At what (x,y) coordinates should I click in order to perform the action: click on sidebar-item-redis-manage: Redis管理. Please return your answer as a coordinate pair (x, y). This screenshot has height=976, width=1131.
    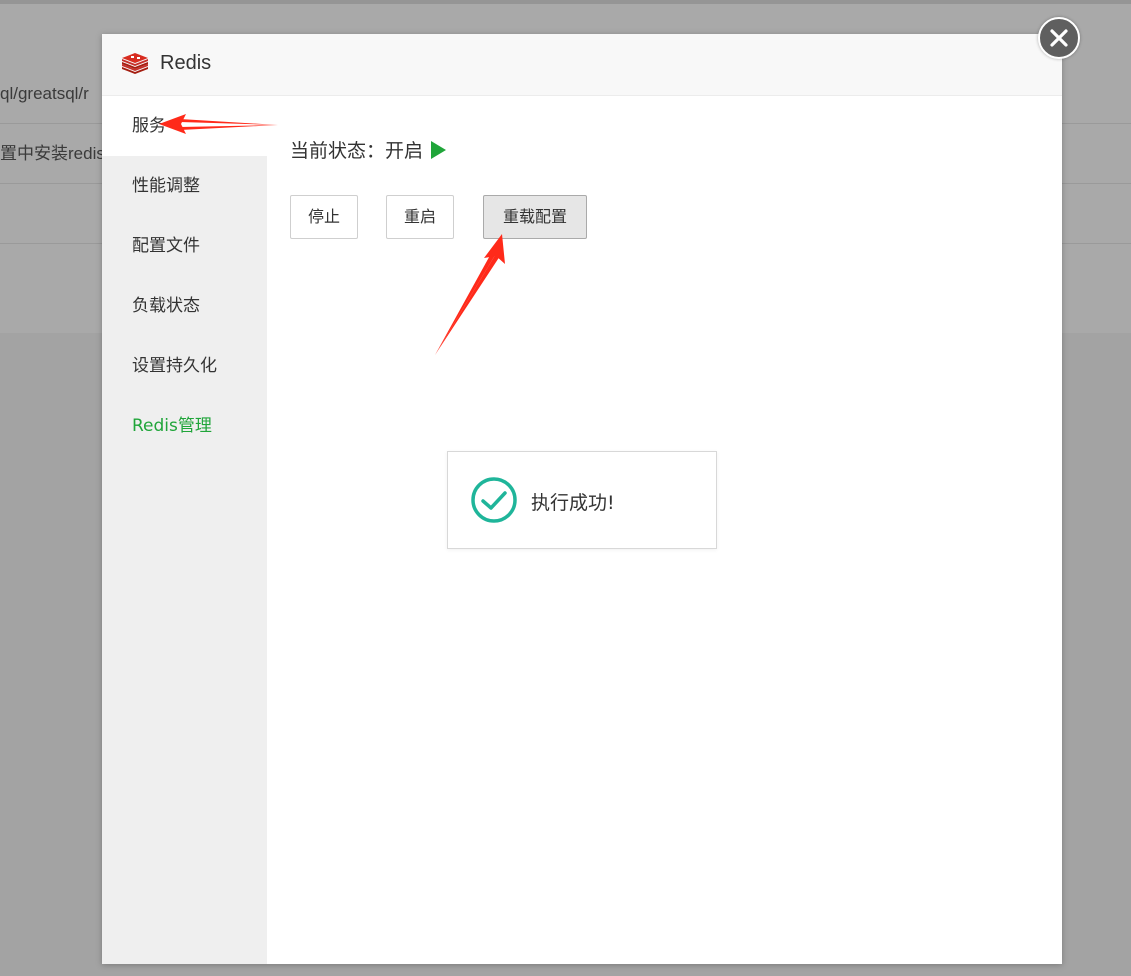
    Looking at the image, I should click on (184, 426).